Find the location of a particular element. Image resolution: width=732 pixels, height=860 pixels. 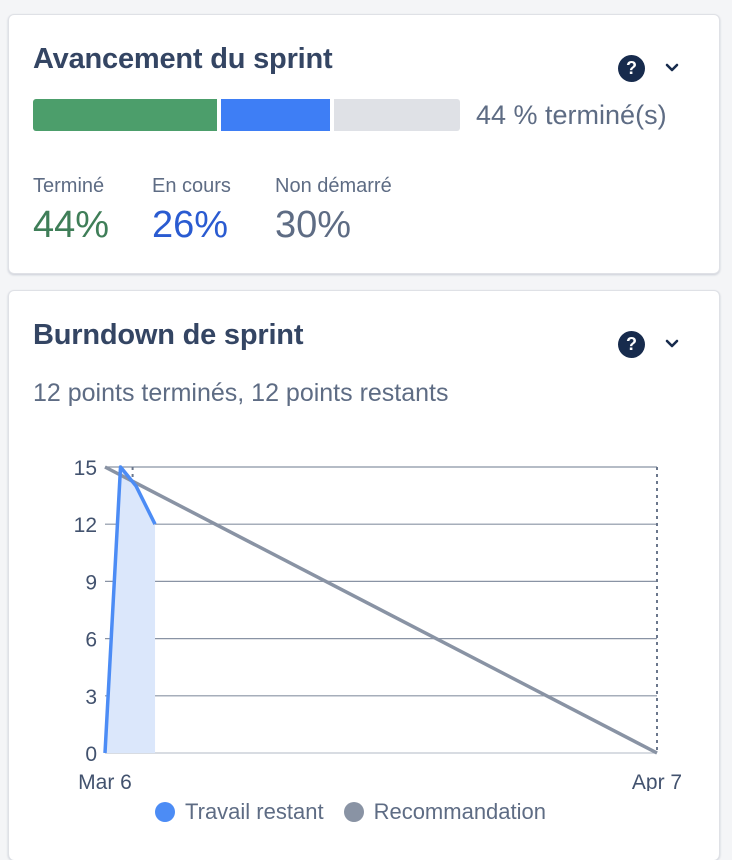

stat-in-progress: En cours 26% is located at coordinates (191, 211).